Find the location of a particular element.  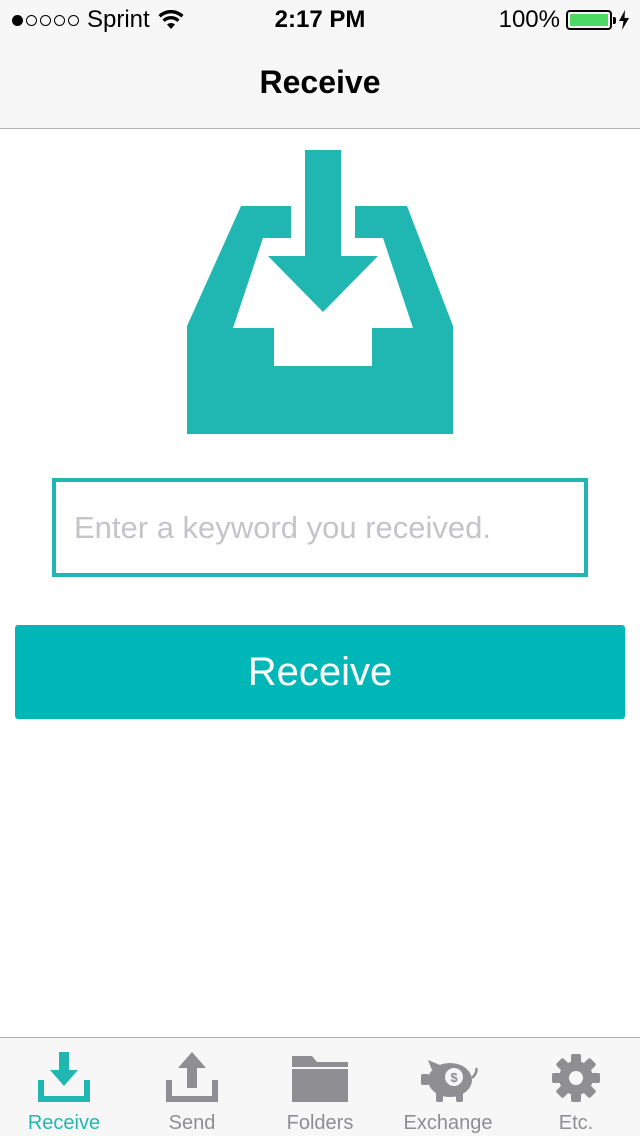

piggy-bank-icon: $ is located at coordinates (449, 1081).